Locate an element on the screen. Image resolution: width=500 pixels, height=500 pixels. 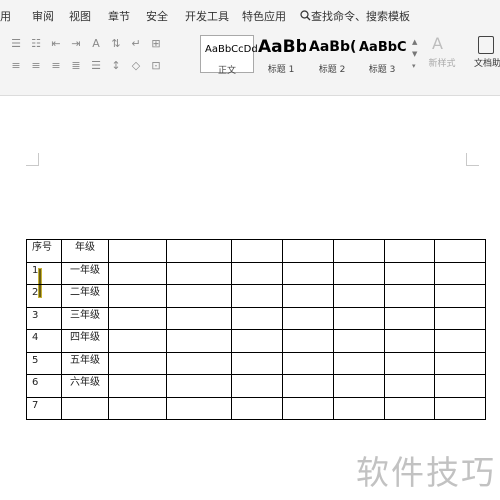
header-cell-grade: 年级 is located at coordinates (85, 251).